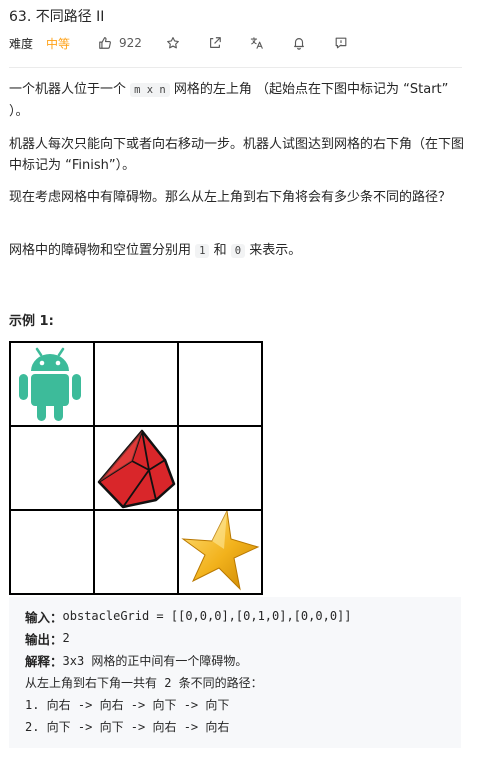  Describe the element at coordinates (66, 638) in the screenshot. I see `output-value: 2` at that location.